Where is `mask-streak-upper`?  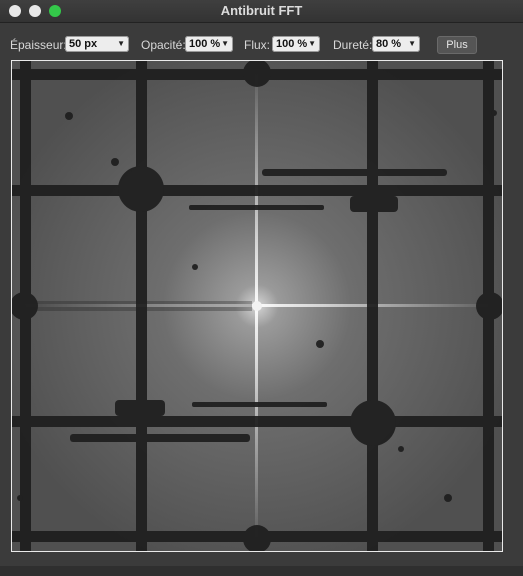 mask-streak-upper is located at coordinates (354, 172).